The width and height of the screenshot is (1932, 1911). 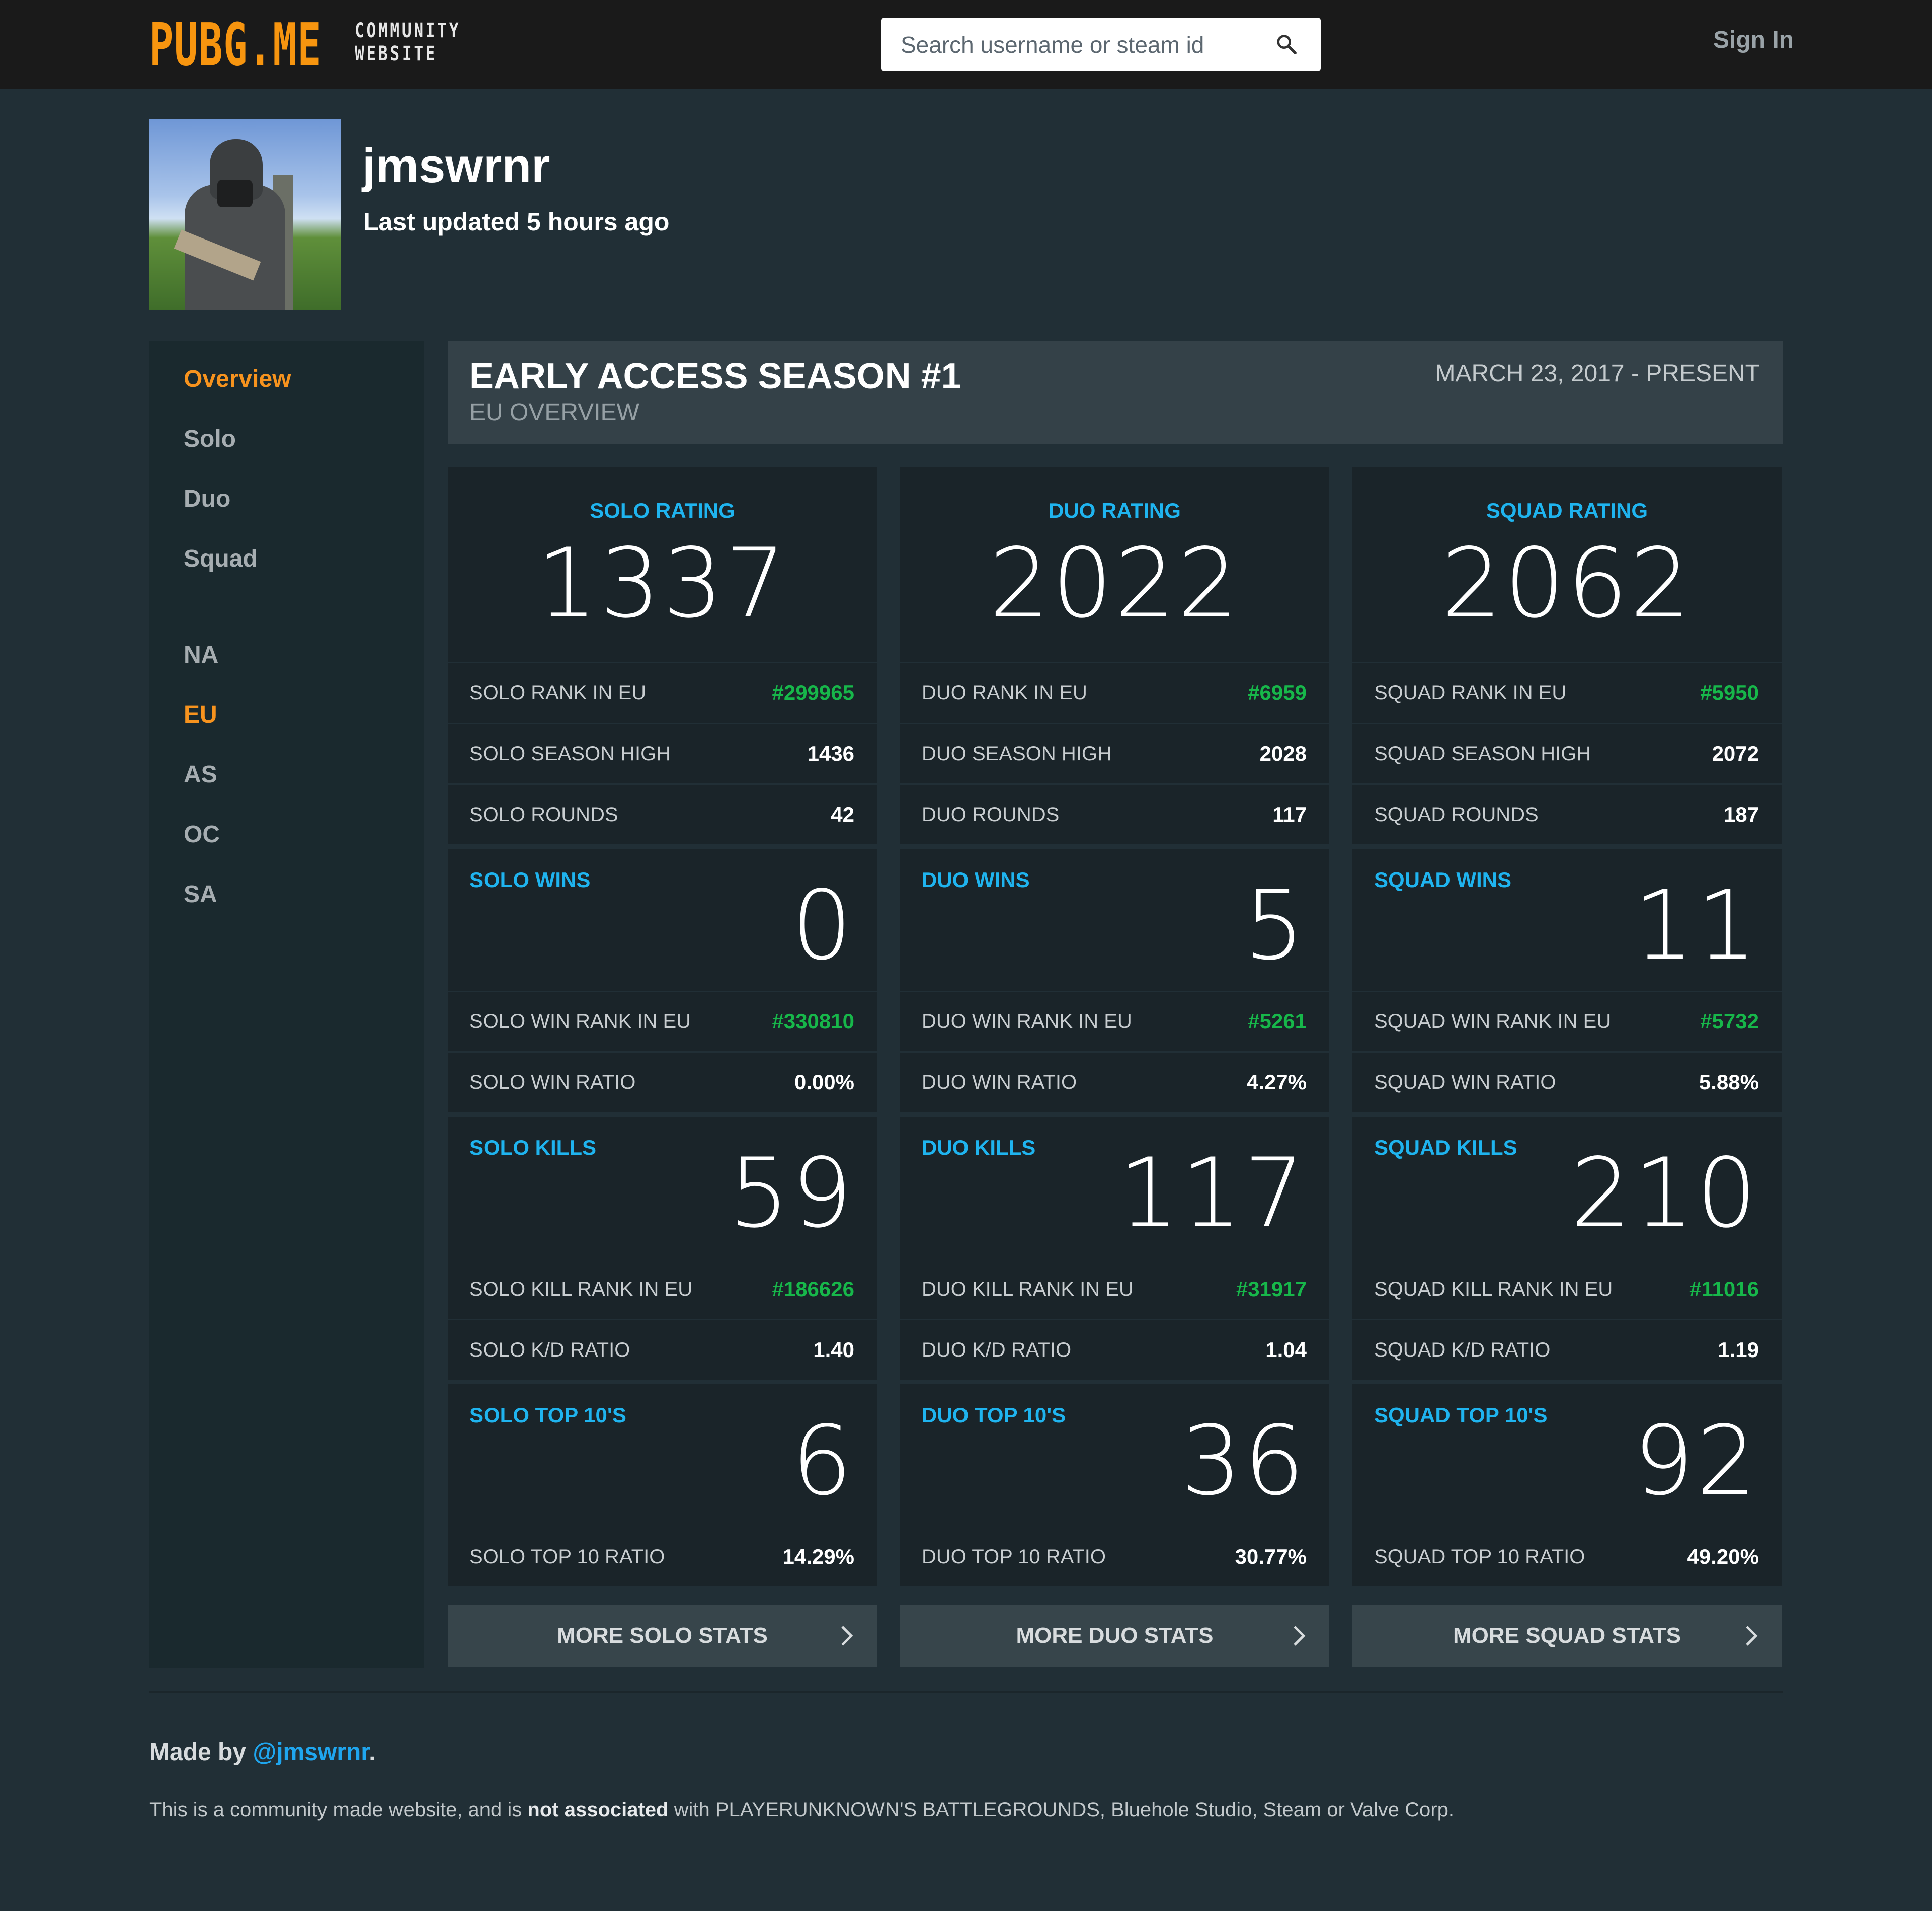 I want to click on stat-row: DUO ROUNDS 117, so click(x=1115, y=814).